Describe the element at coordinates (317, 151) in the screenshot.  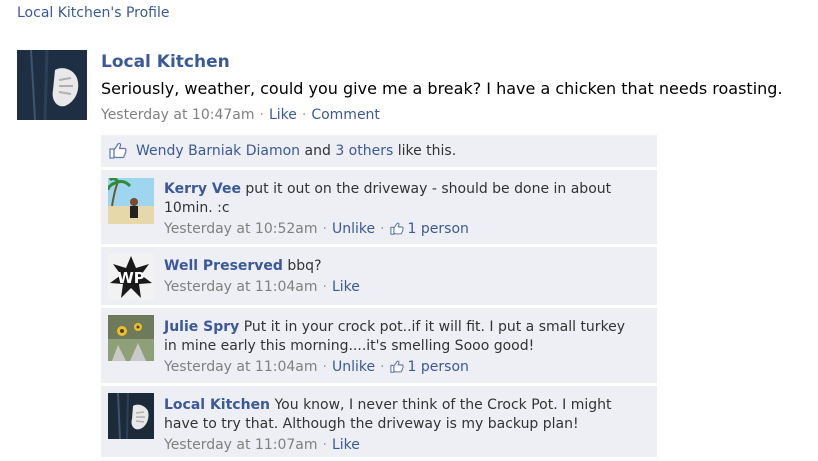
I see `likes-and-text: and` at that location.